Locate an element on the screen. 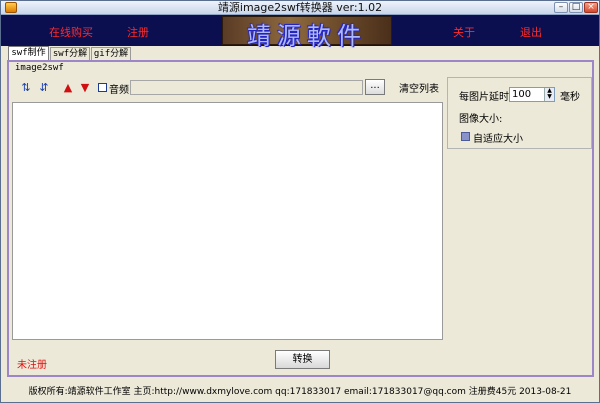  unregistered-status: 未注册 is located at coordinates (32, 365).